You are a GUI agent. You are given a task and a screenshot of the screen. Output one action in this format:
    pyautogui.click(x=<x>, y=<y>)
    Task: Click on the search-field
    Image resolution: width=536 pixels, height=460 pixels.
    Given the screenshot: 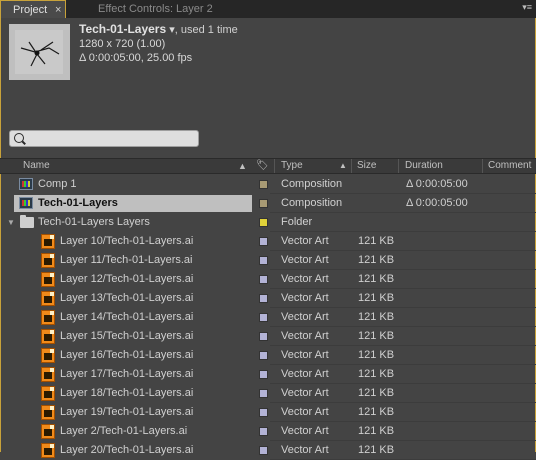 What is the action you would take?
    pyautogui.click(x=104, y=138)
    